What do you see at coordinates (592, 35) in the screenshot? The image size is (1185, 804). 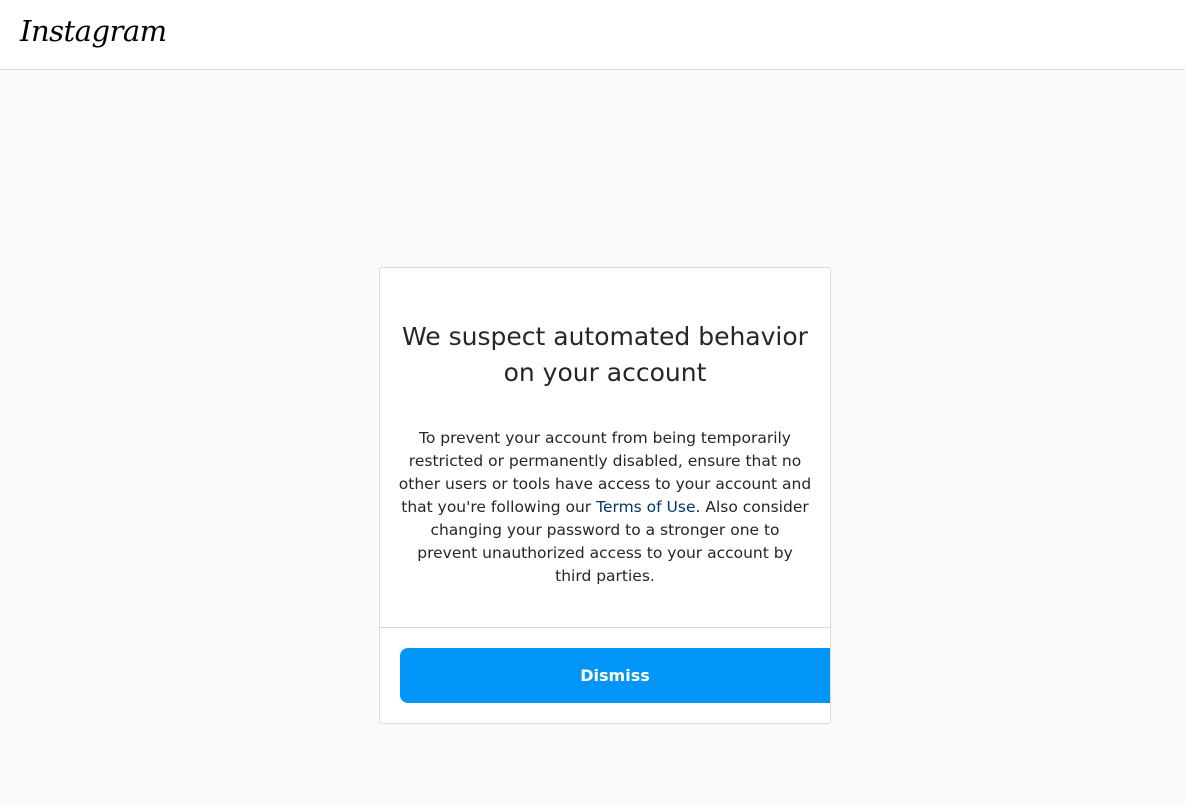 I see `top-navigation-bar: Instagram` at bounding box center [592, 35].